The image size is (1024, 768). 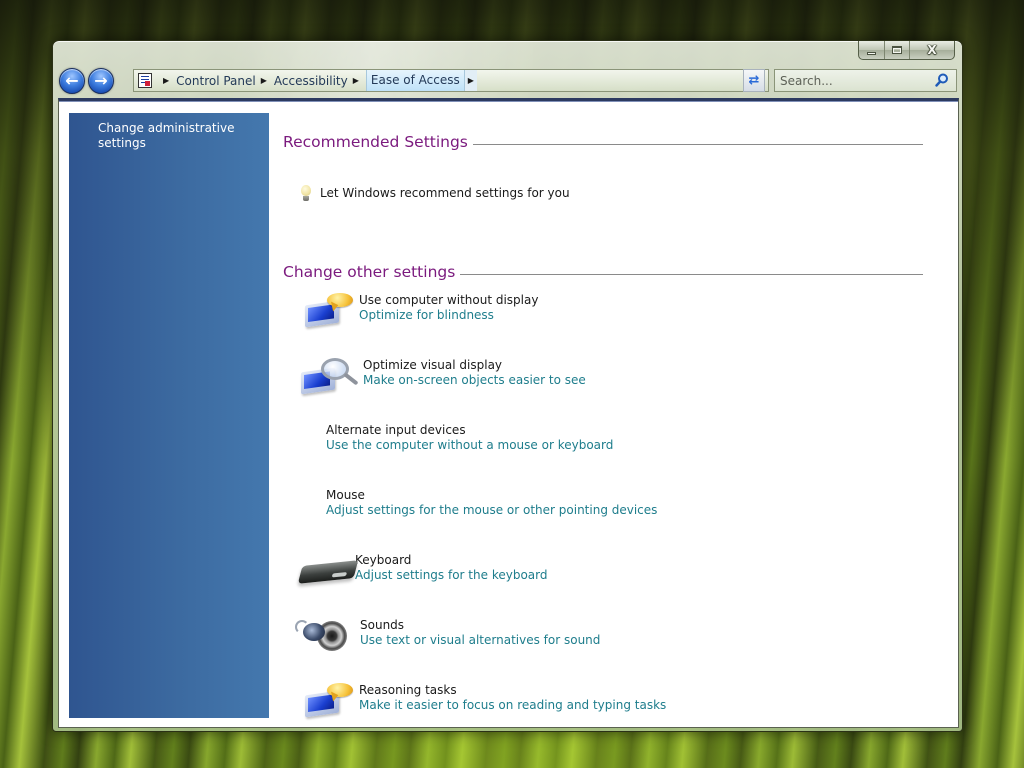 I want to click on breadcrumb-control-panel: Control Panel, so click(x=216, y=81).